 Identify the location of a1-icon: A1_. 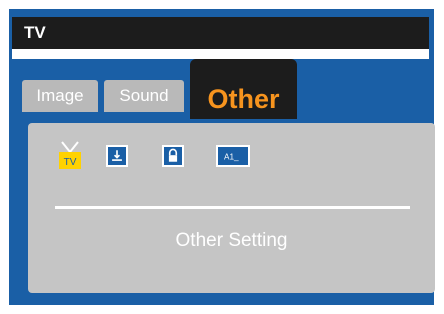
(233, 156).